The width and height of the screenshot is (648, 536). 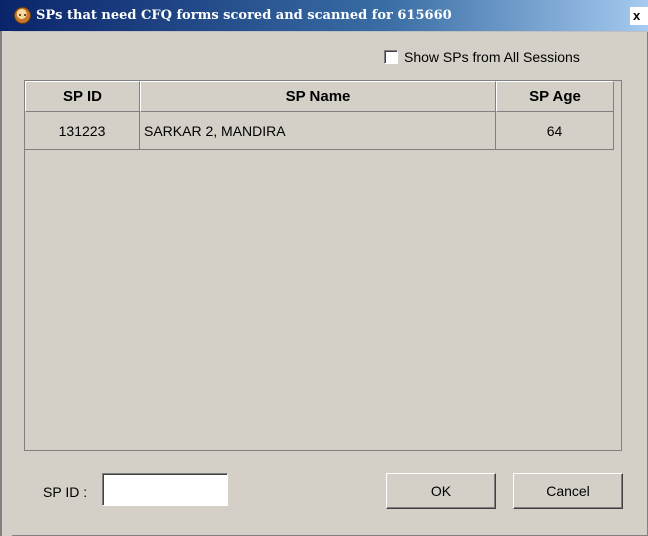 I want to click on column-header-sp-id: SP ID, so click(x=82, y=96).